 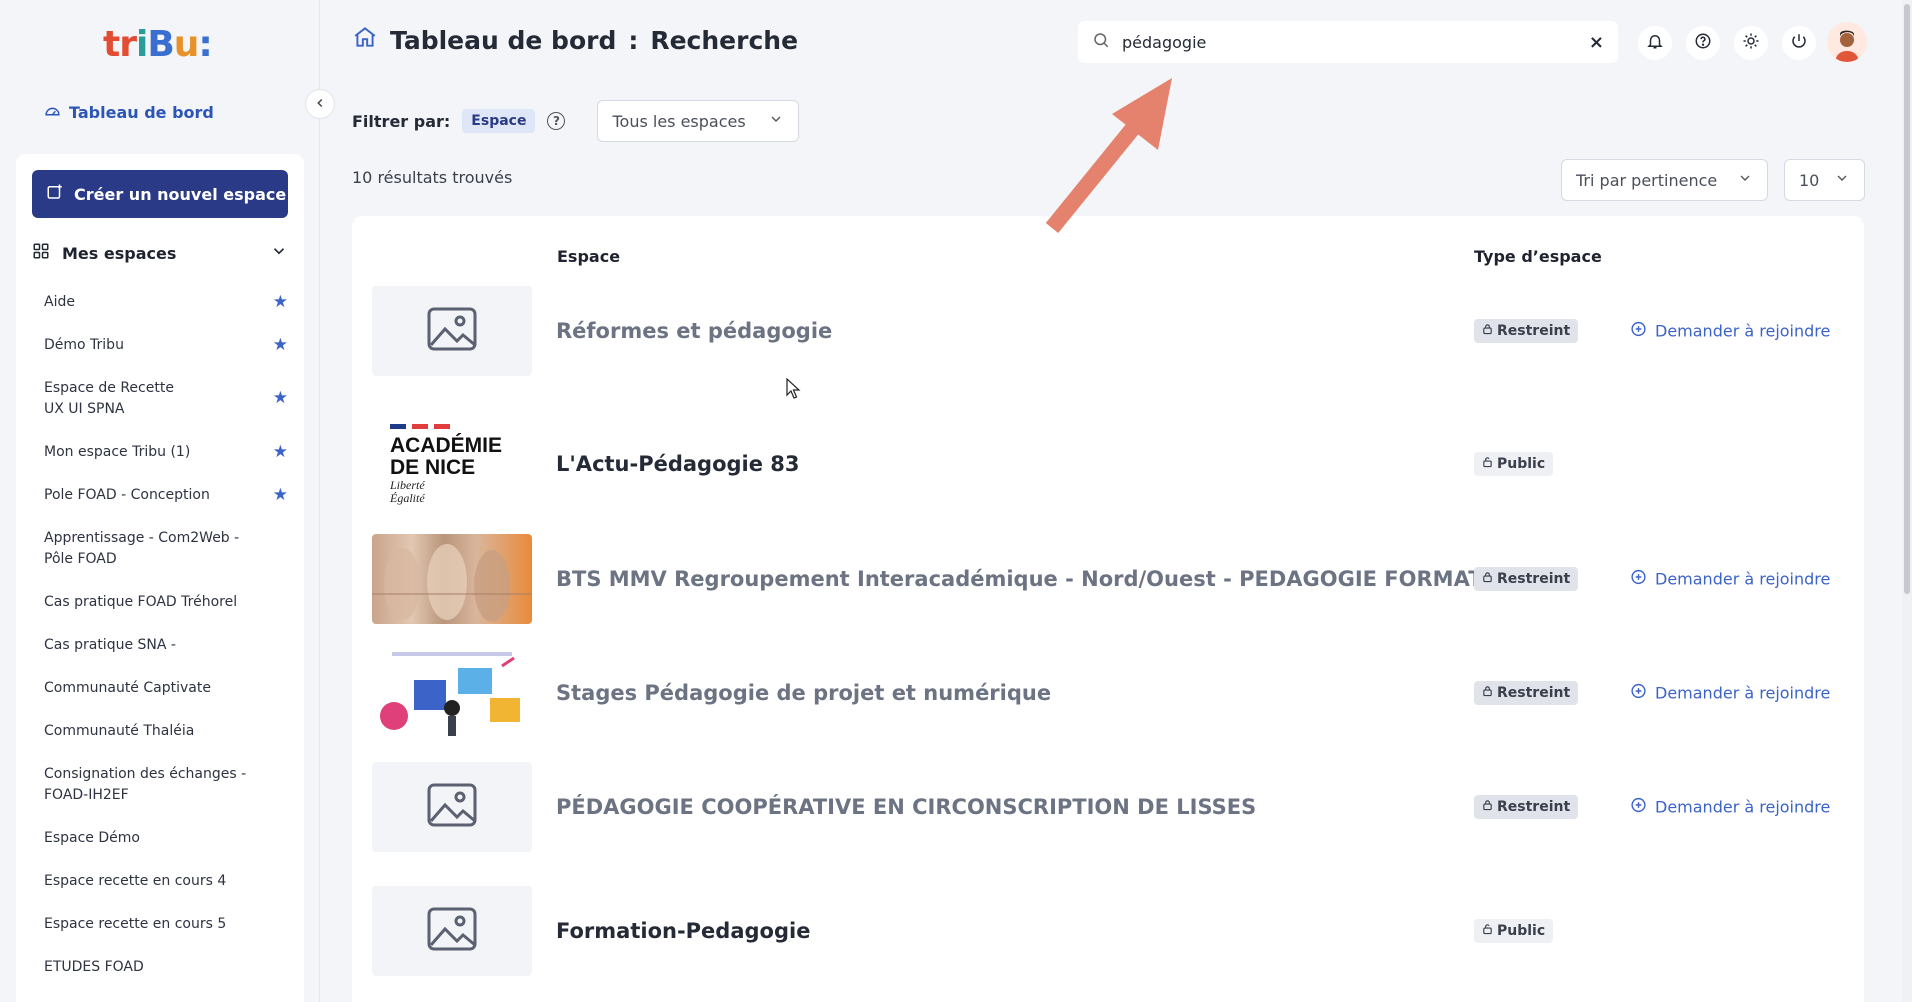 What do you see at coordinates (452, 583) in the screenshot?
I see `mannequins-photo` at bounding box center [452, 583].